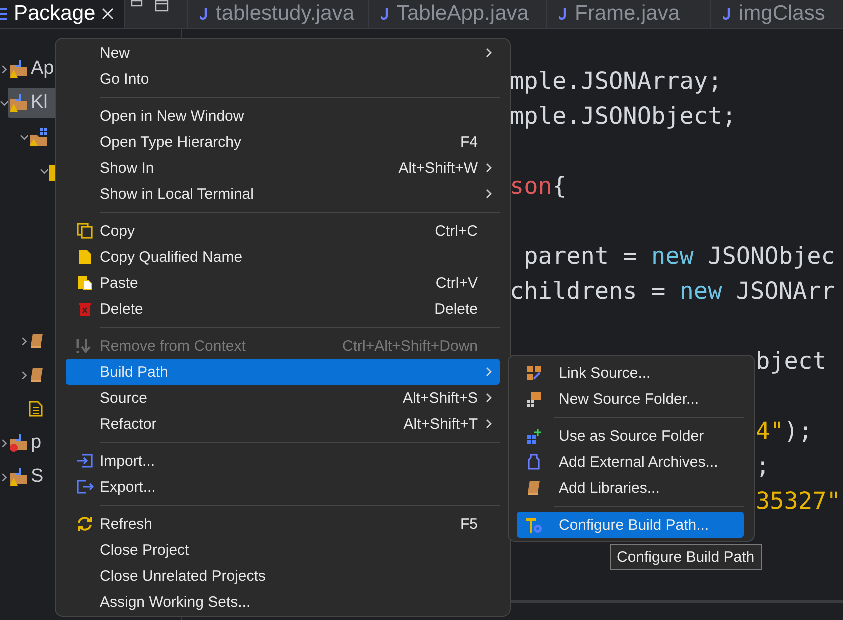 The height and width of the screenshot is (620, 843). I want to click on import-icon, so click(85, 461).